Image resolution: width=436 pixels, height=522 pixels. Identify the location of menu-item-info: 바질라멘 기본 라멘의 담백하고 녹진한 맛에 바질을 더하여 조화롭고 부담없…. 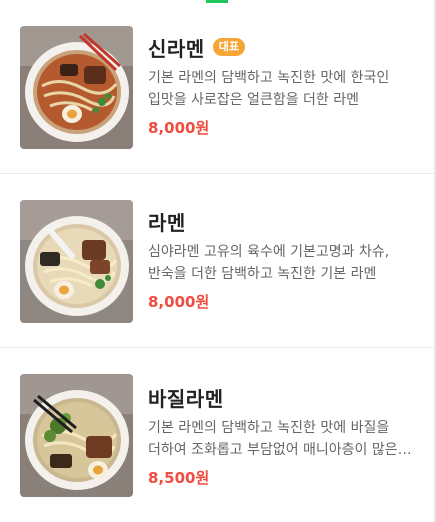
(281, 435).